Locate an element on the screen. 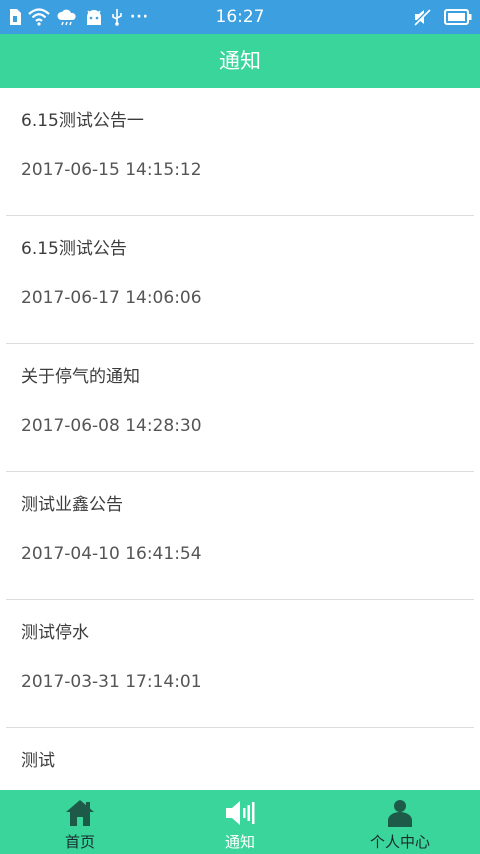 The width and height of the screenshot is (480, 854). notice-title: 测试业鑫公告 is located at coordinates (72, 505).